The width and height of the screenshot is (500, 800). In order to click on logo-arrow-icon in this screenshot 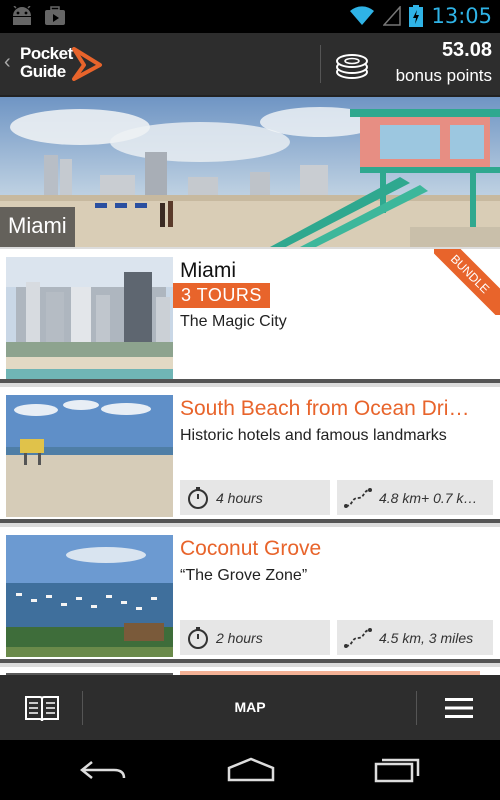, I will do `click(87, 64)`.